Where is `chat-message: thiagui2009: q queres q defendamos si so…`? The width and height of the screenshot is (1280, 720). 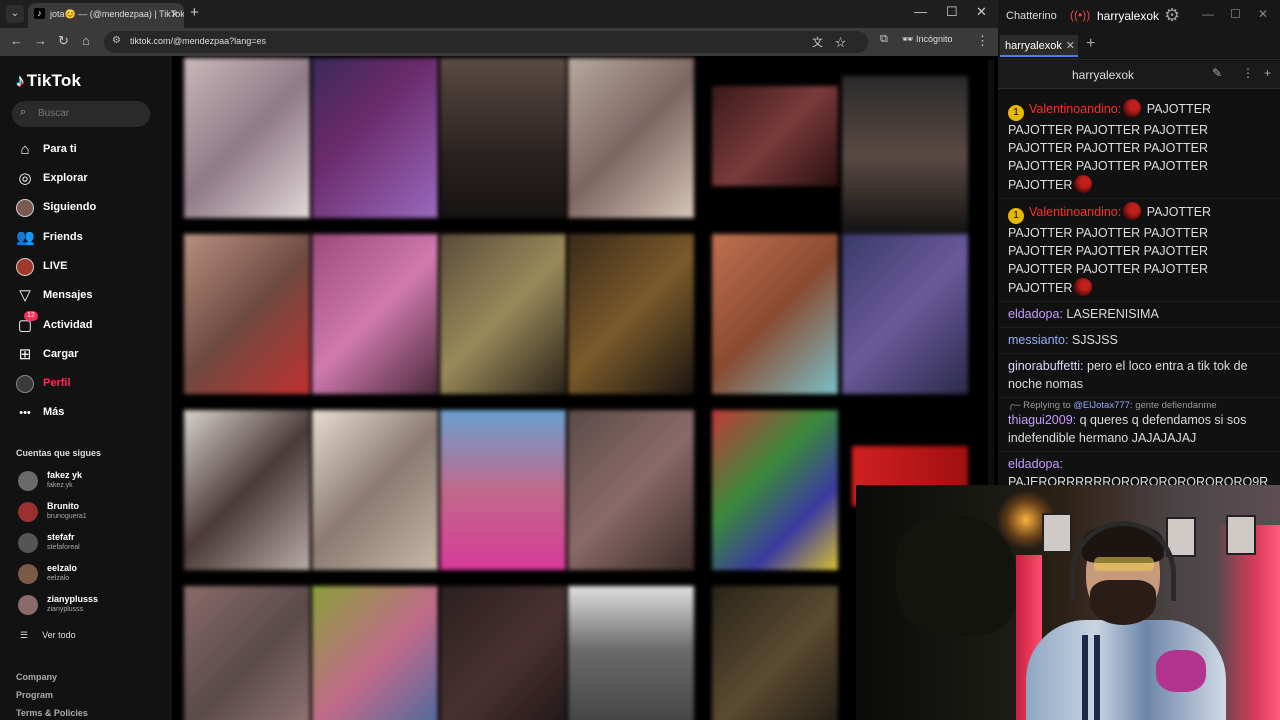
chat-message: thiagui2009: q queres q defendamos si so… is located at coordinates (1139, 431).